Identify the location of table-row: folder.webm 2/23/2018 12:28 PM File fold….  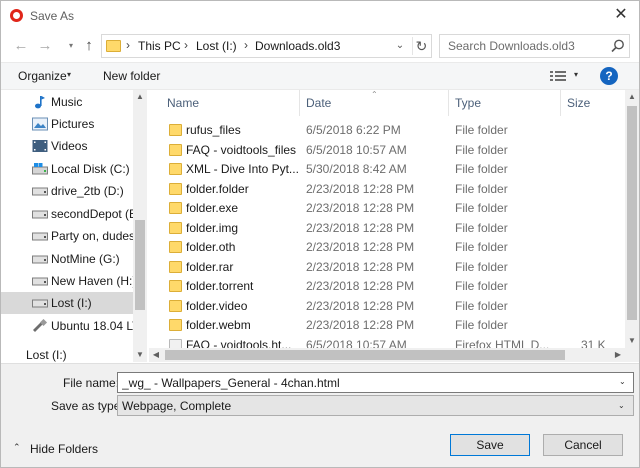
(387, 325).